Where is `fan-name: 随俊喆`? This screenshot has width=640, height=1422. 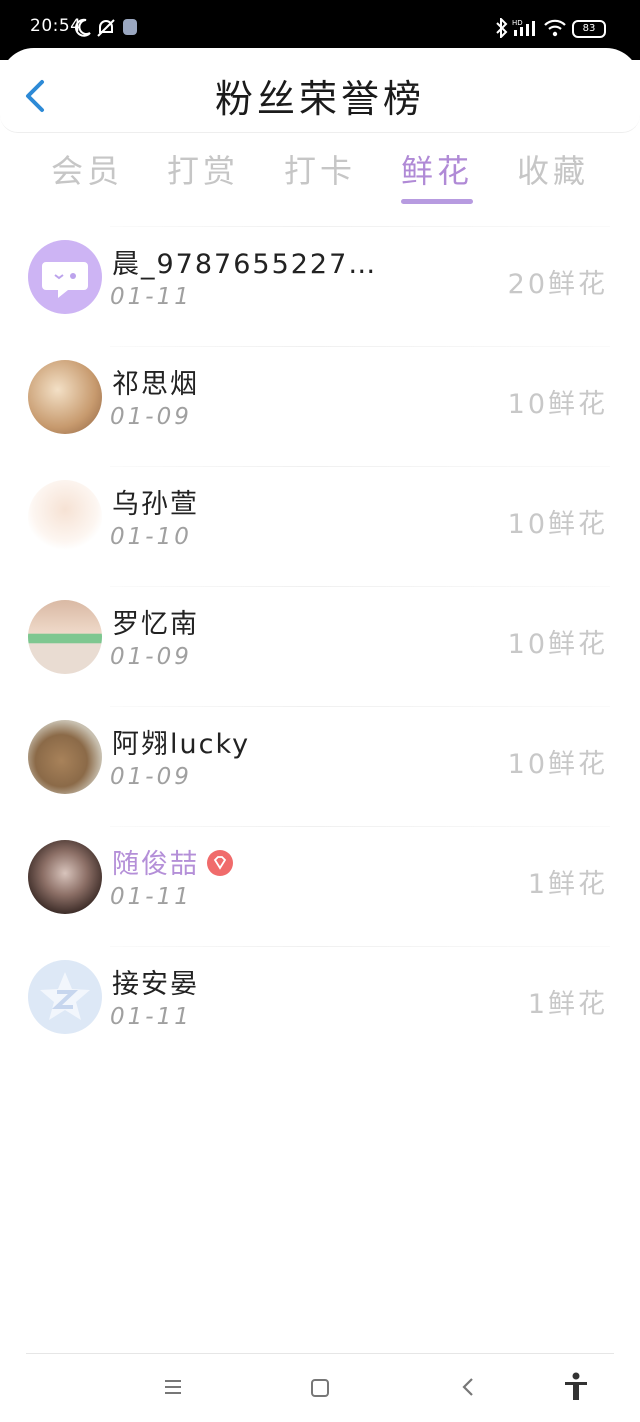 fan-name: 随俊喆 is located at coordinates (155, 864).